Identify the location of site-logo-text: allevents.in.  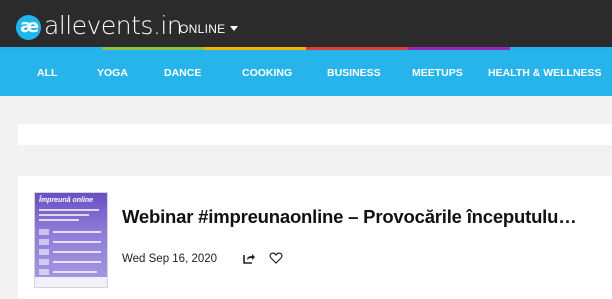
(113, 26).